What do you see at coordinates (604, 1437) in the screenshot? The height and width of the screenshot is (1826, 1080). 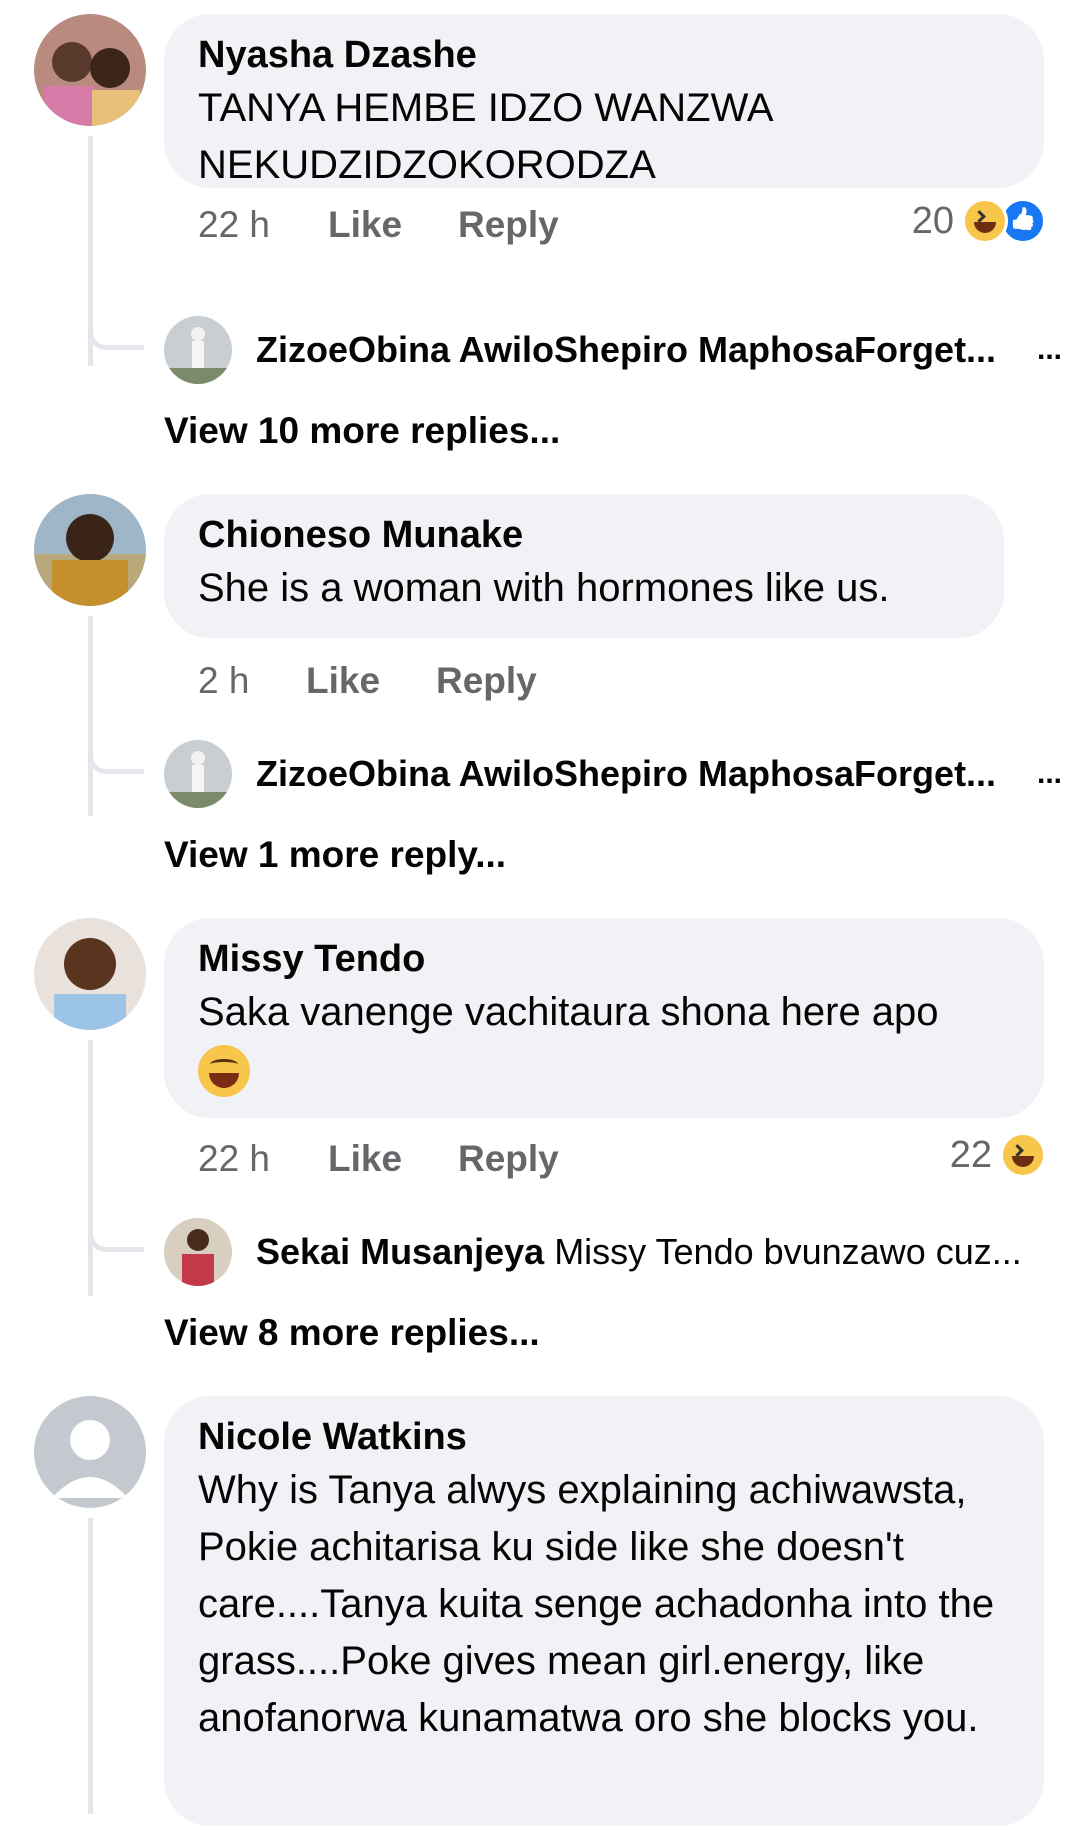 I see `comment-author: Nicole Watkins` at bounding box center [604, 1437].